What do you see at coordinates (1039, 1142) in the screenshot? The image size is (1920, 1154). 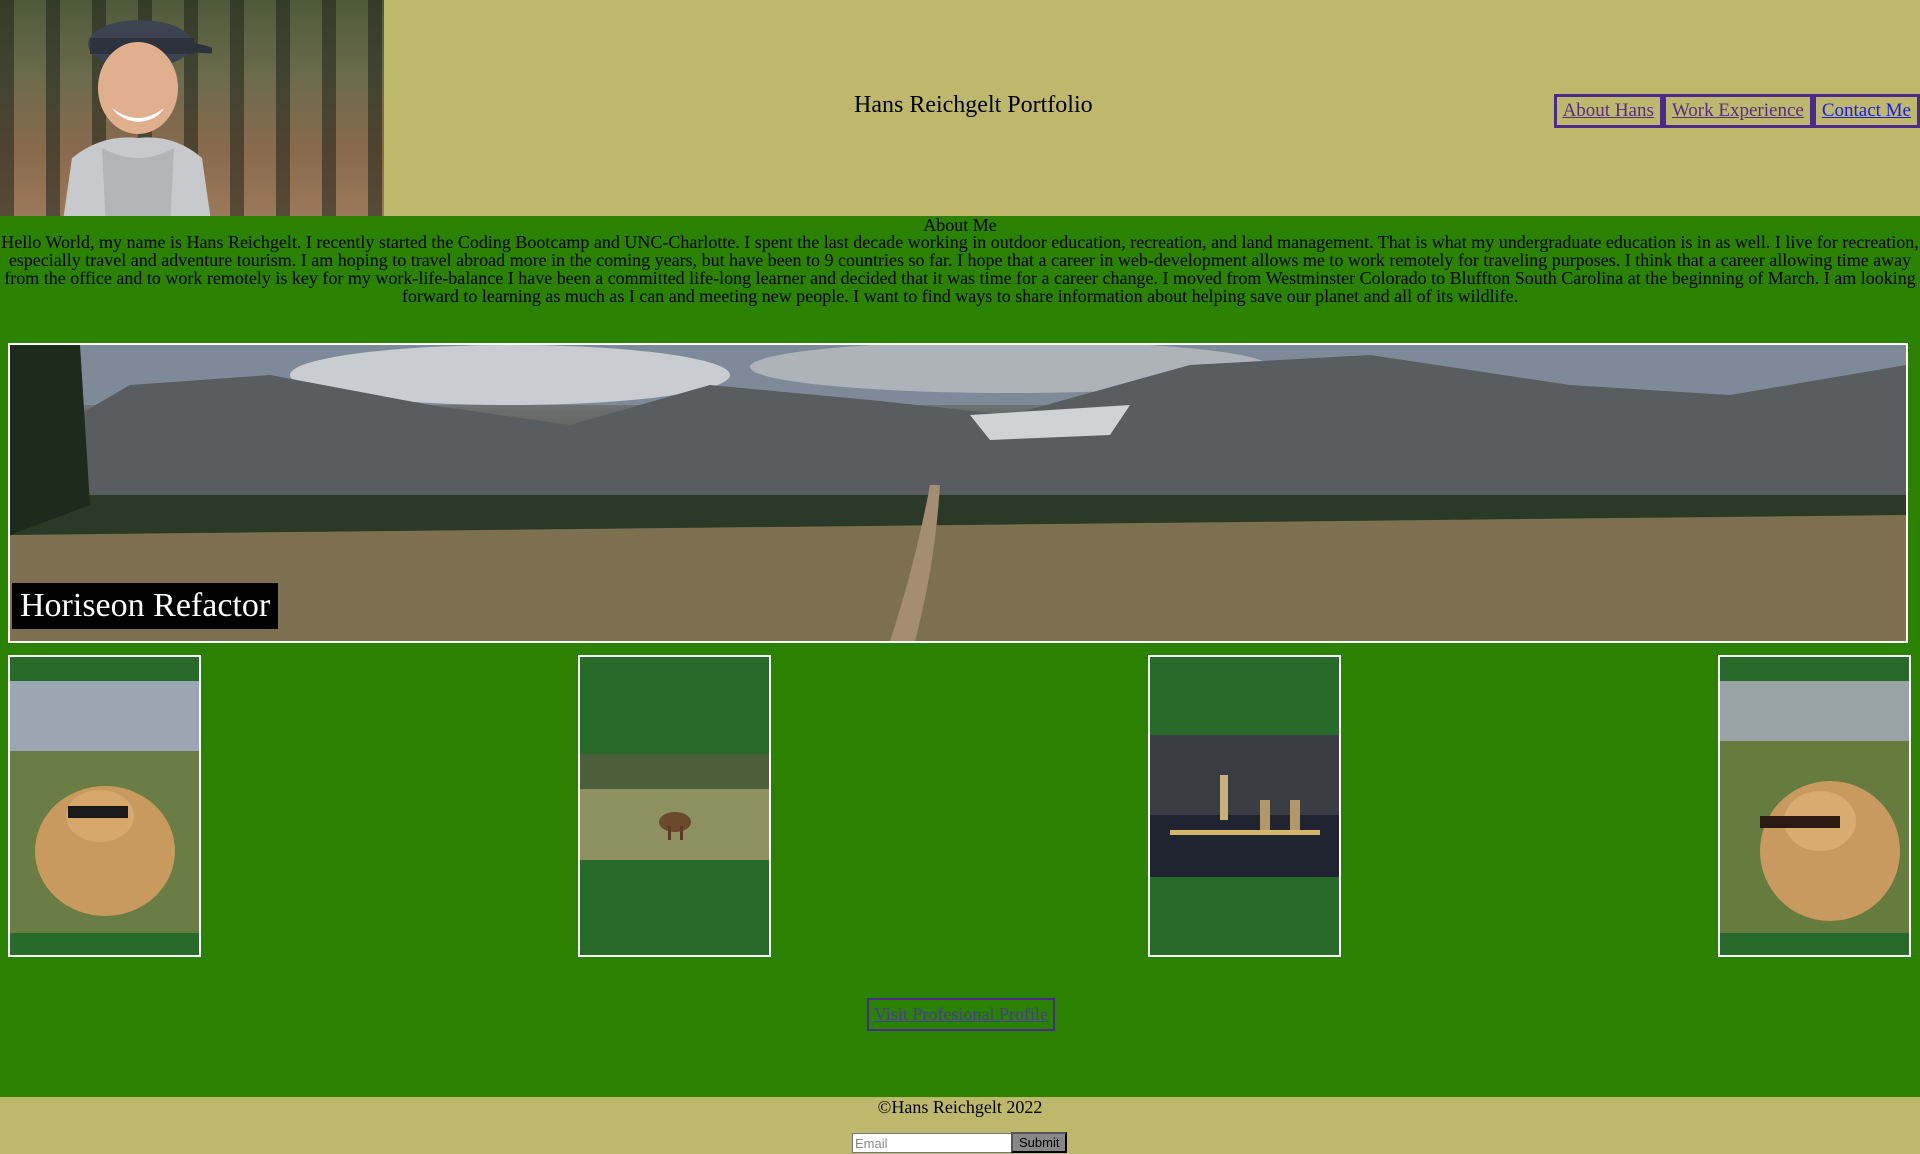 I see `submit-button: Submit` at bounding box center [1039, 1142].